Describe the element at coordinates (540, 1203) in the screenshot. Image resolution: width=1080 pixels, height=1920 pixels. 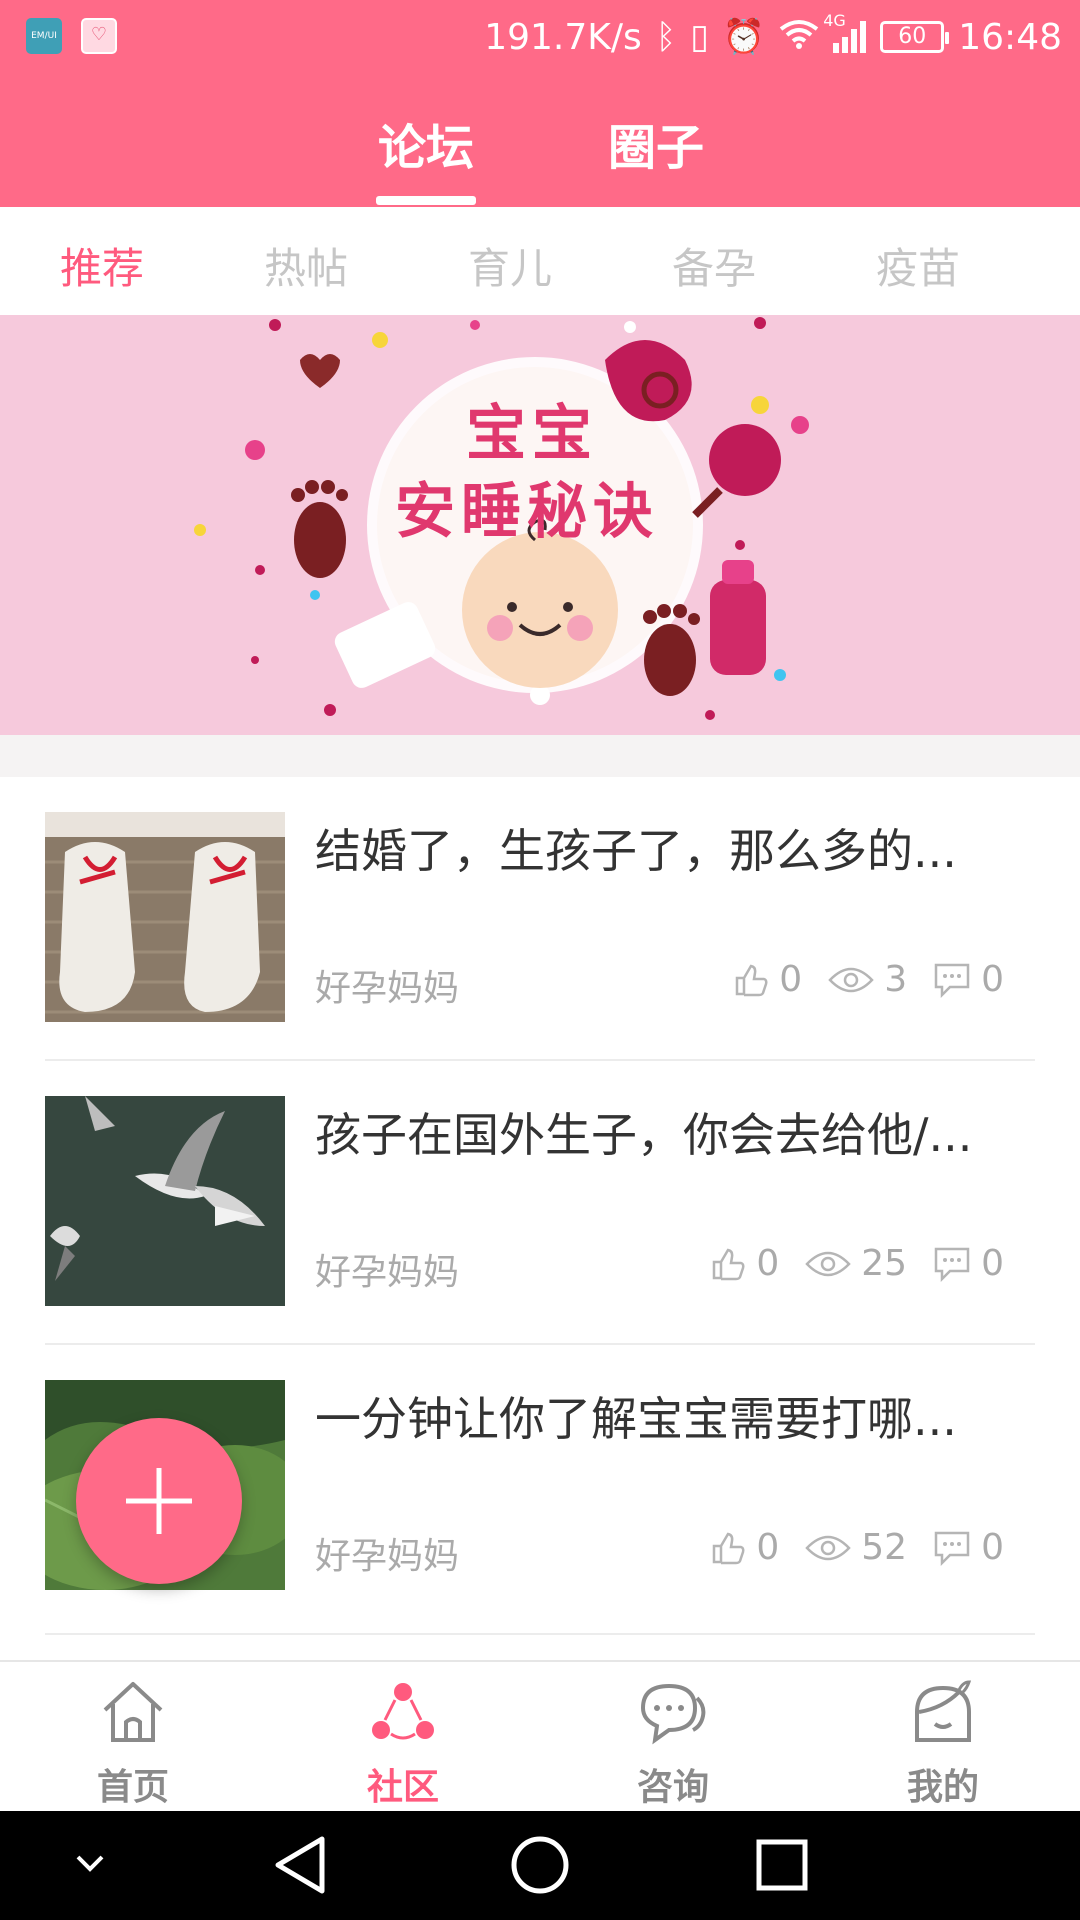
I see `post-item: 孩子在国外生子，你会去给他/... 好孕妈妈 0 25 0` at that location.